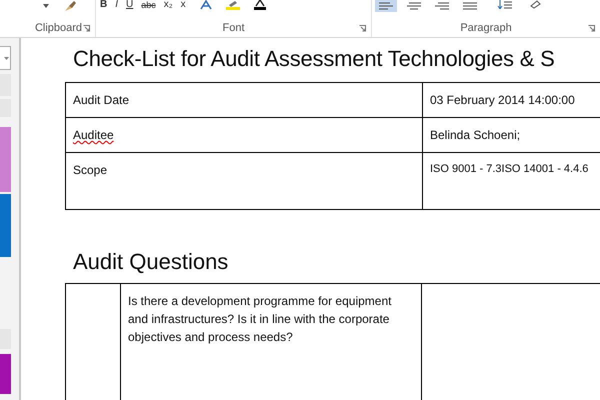 This screenshot has height=400, width=600. What do you see at coordinates (511, 100) in the screenshot?
I see `table-cell: 03 February 2014 14:00:00` at bounding box center [511, 100].